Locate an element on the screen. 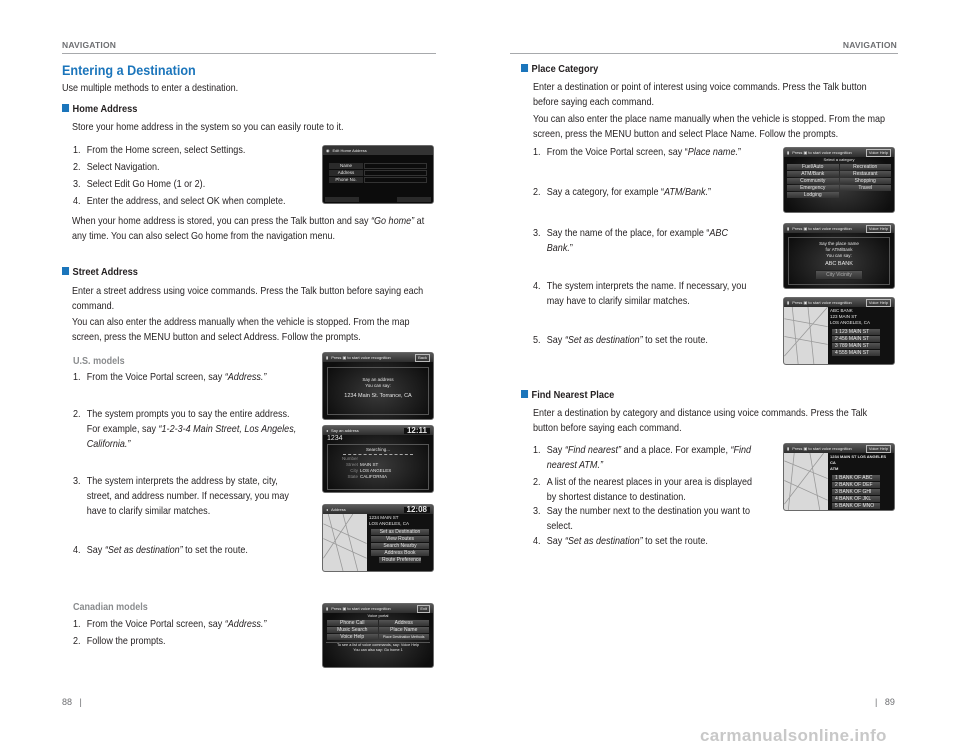 The image size is (960, 750). category-emergency: Emergency is located at coordinates (813, 188).